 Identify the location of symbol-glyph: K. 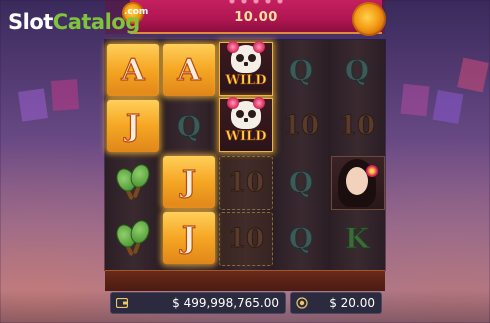
(357, 238).